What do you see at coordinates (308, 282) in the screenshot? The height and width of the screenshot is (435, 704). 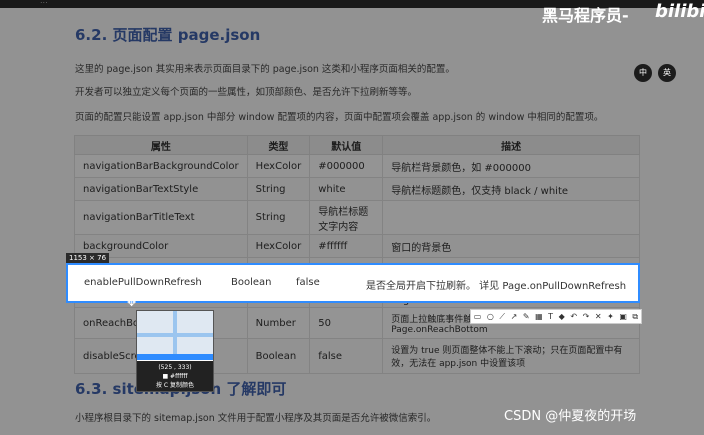 I see `selected-default: false` at bounding box center [308, 282].